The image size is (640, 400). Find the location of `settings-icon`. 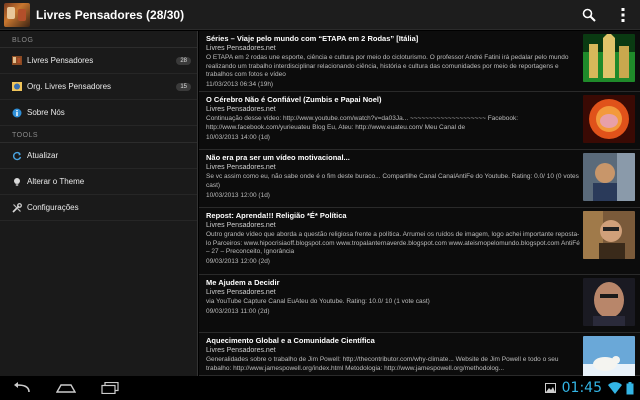

settings-icon is located at coordinates (17, 207).